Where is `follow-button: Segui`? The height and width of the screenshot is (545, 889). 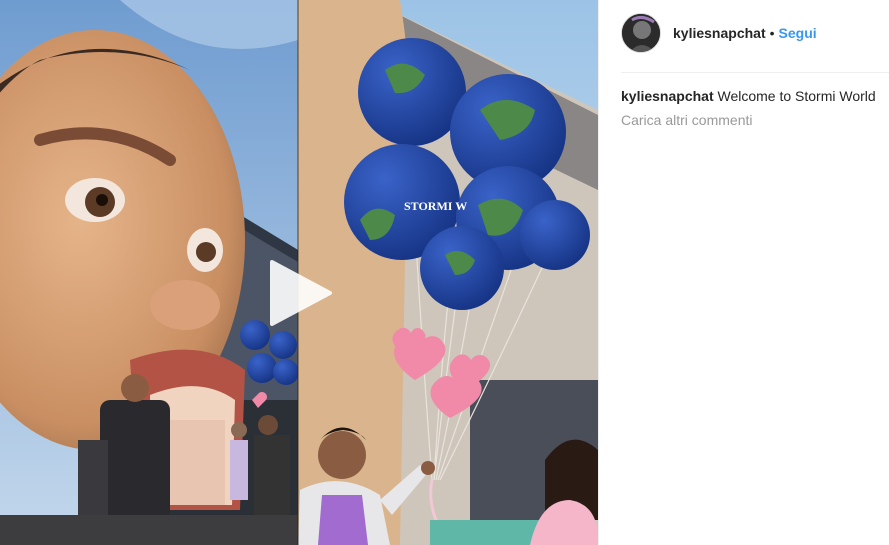
follow-button: Segui is located at coordinates (798, 33).